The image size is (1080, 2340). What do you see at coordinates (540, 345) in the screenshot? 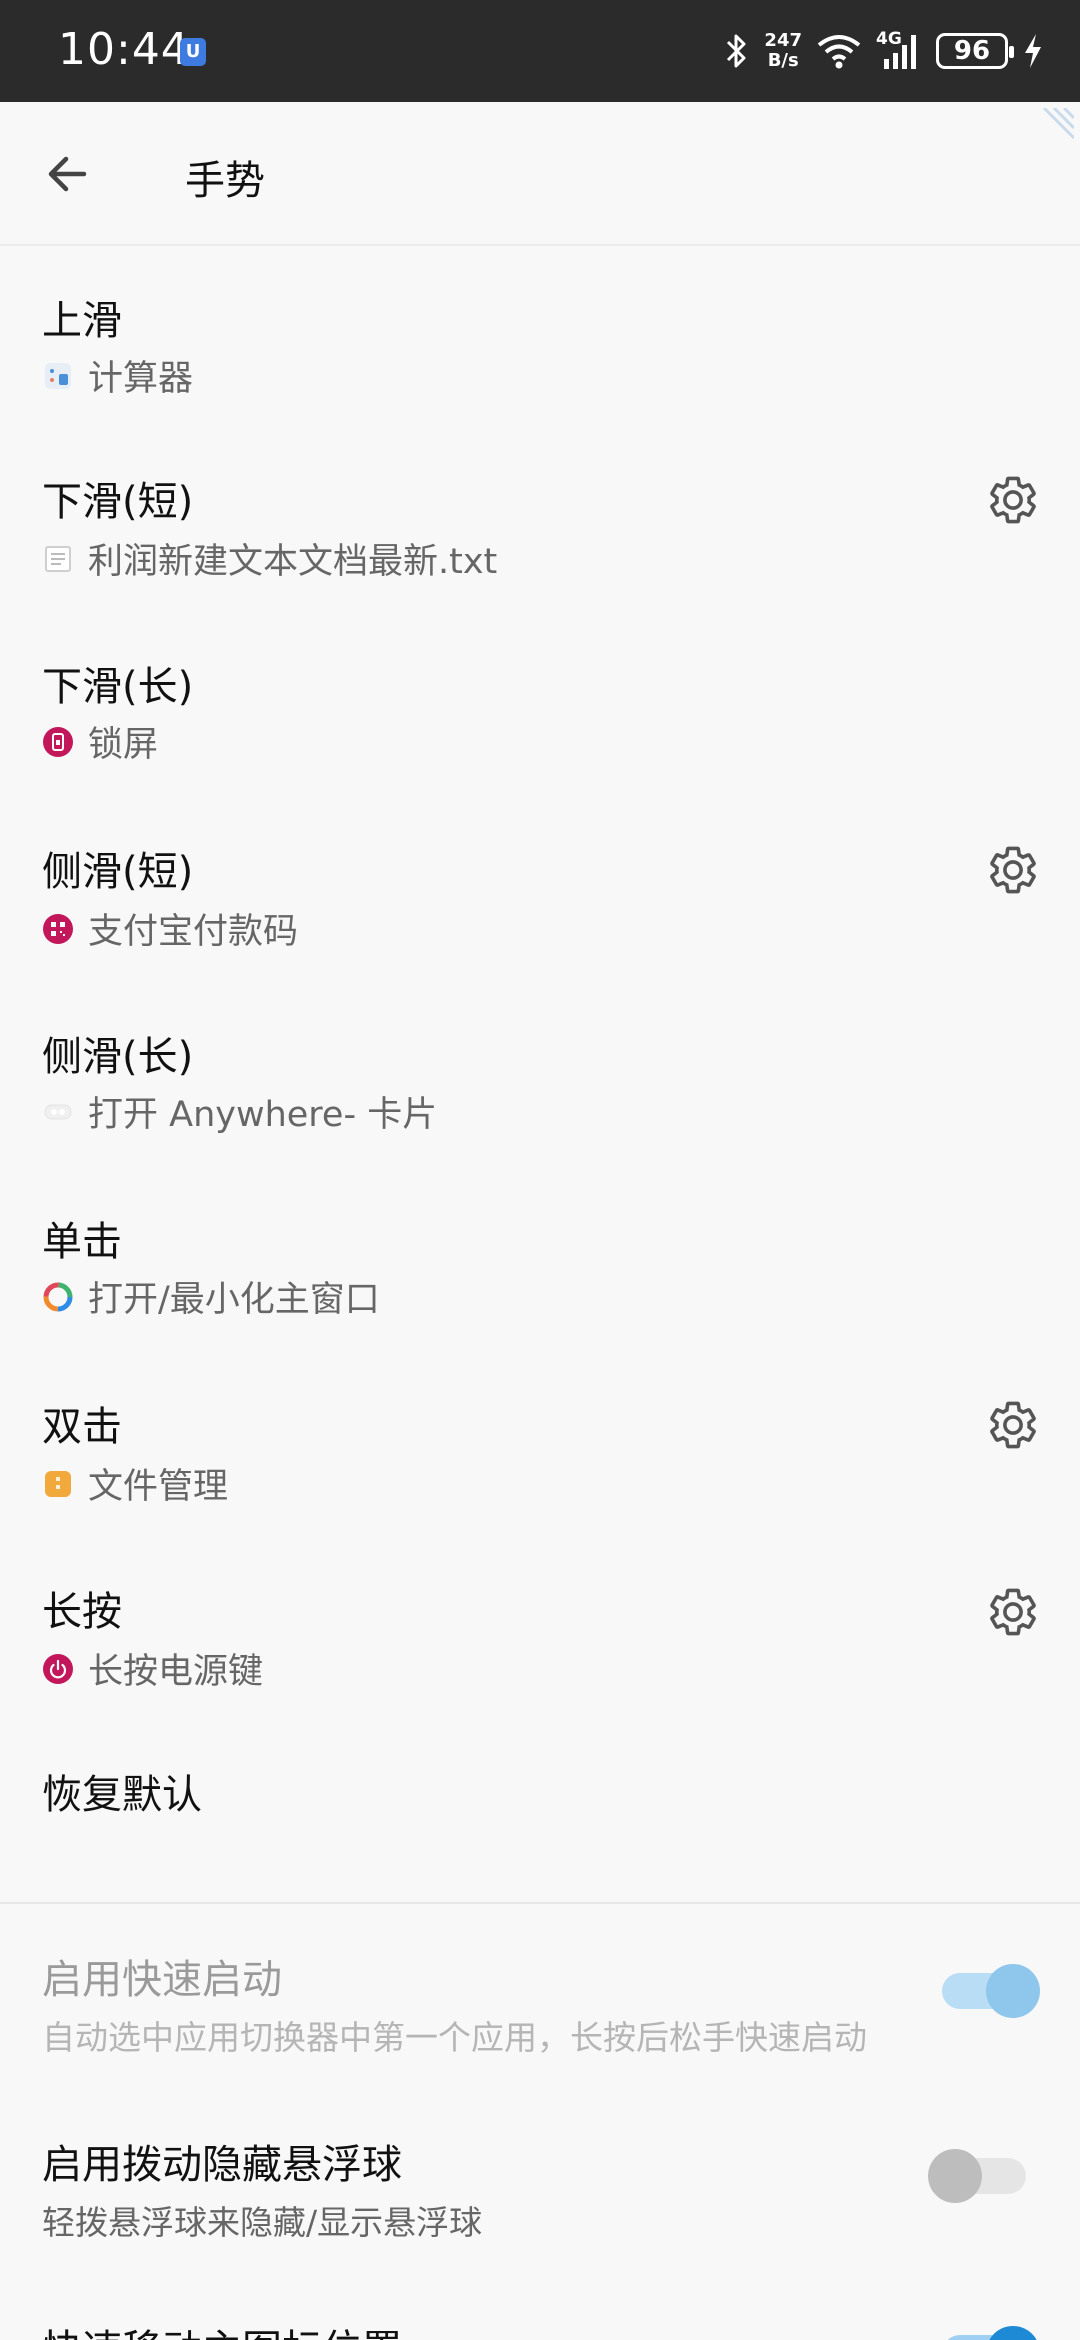
I see `gesture-row-swipe-up: 上滑 计算器` at bounding box center [540, 345].